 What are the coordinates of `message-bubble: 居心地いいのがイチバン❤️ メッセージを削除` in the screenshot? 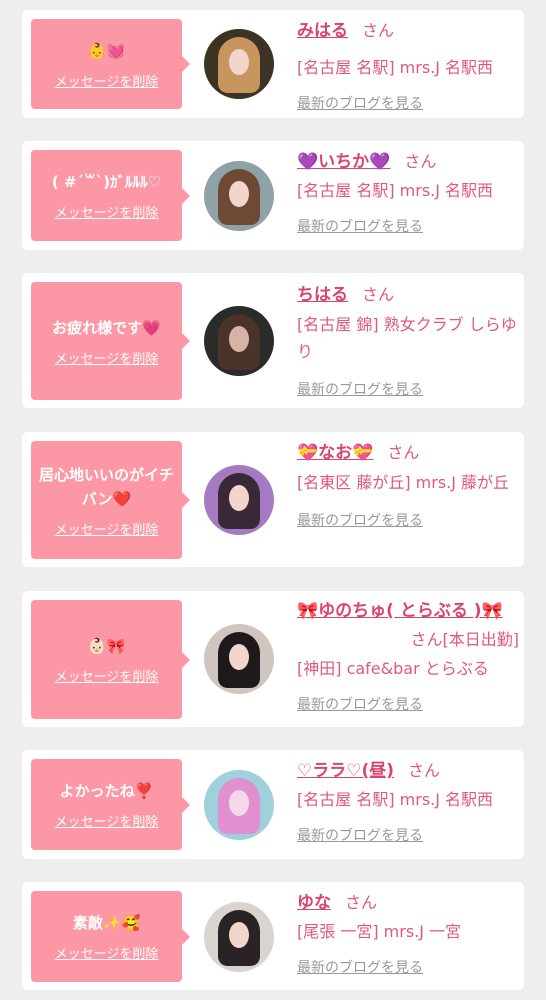 It's located at (110, 500).